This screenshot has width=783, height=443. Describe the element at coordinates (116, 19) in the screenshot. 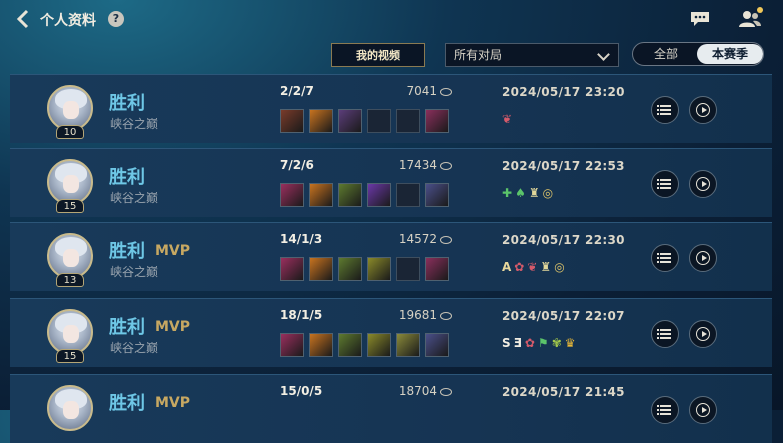

I see `help-icon: ?` at that location.